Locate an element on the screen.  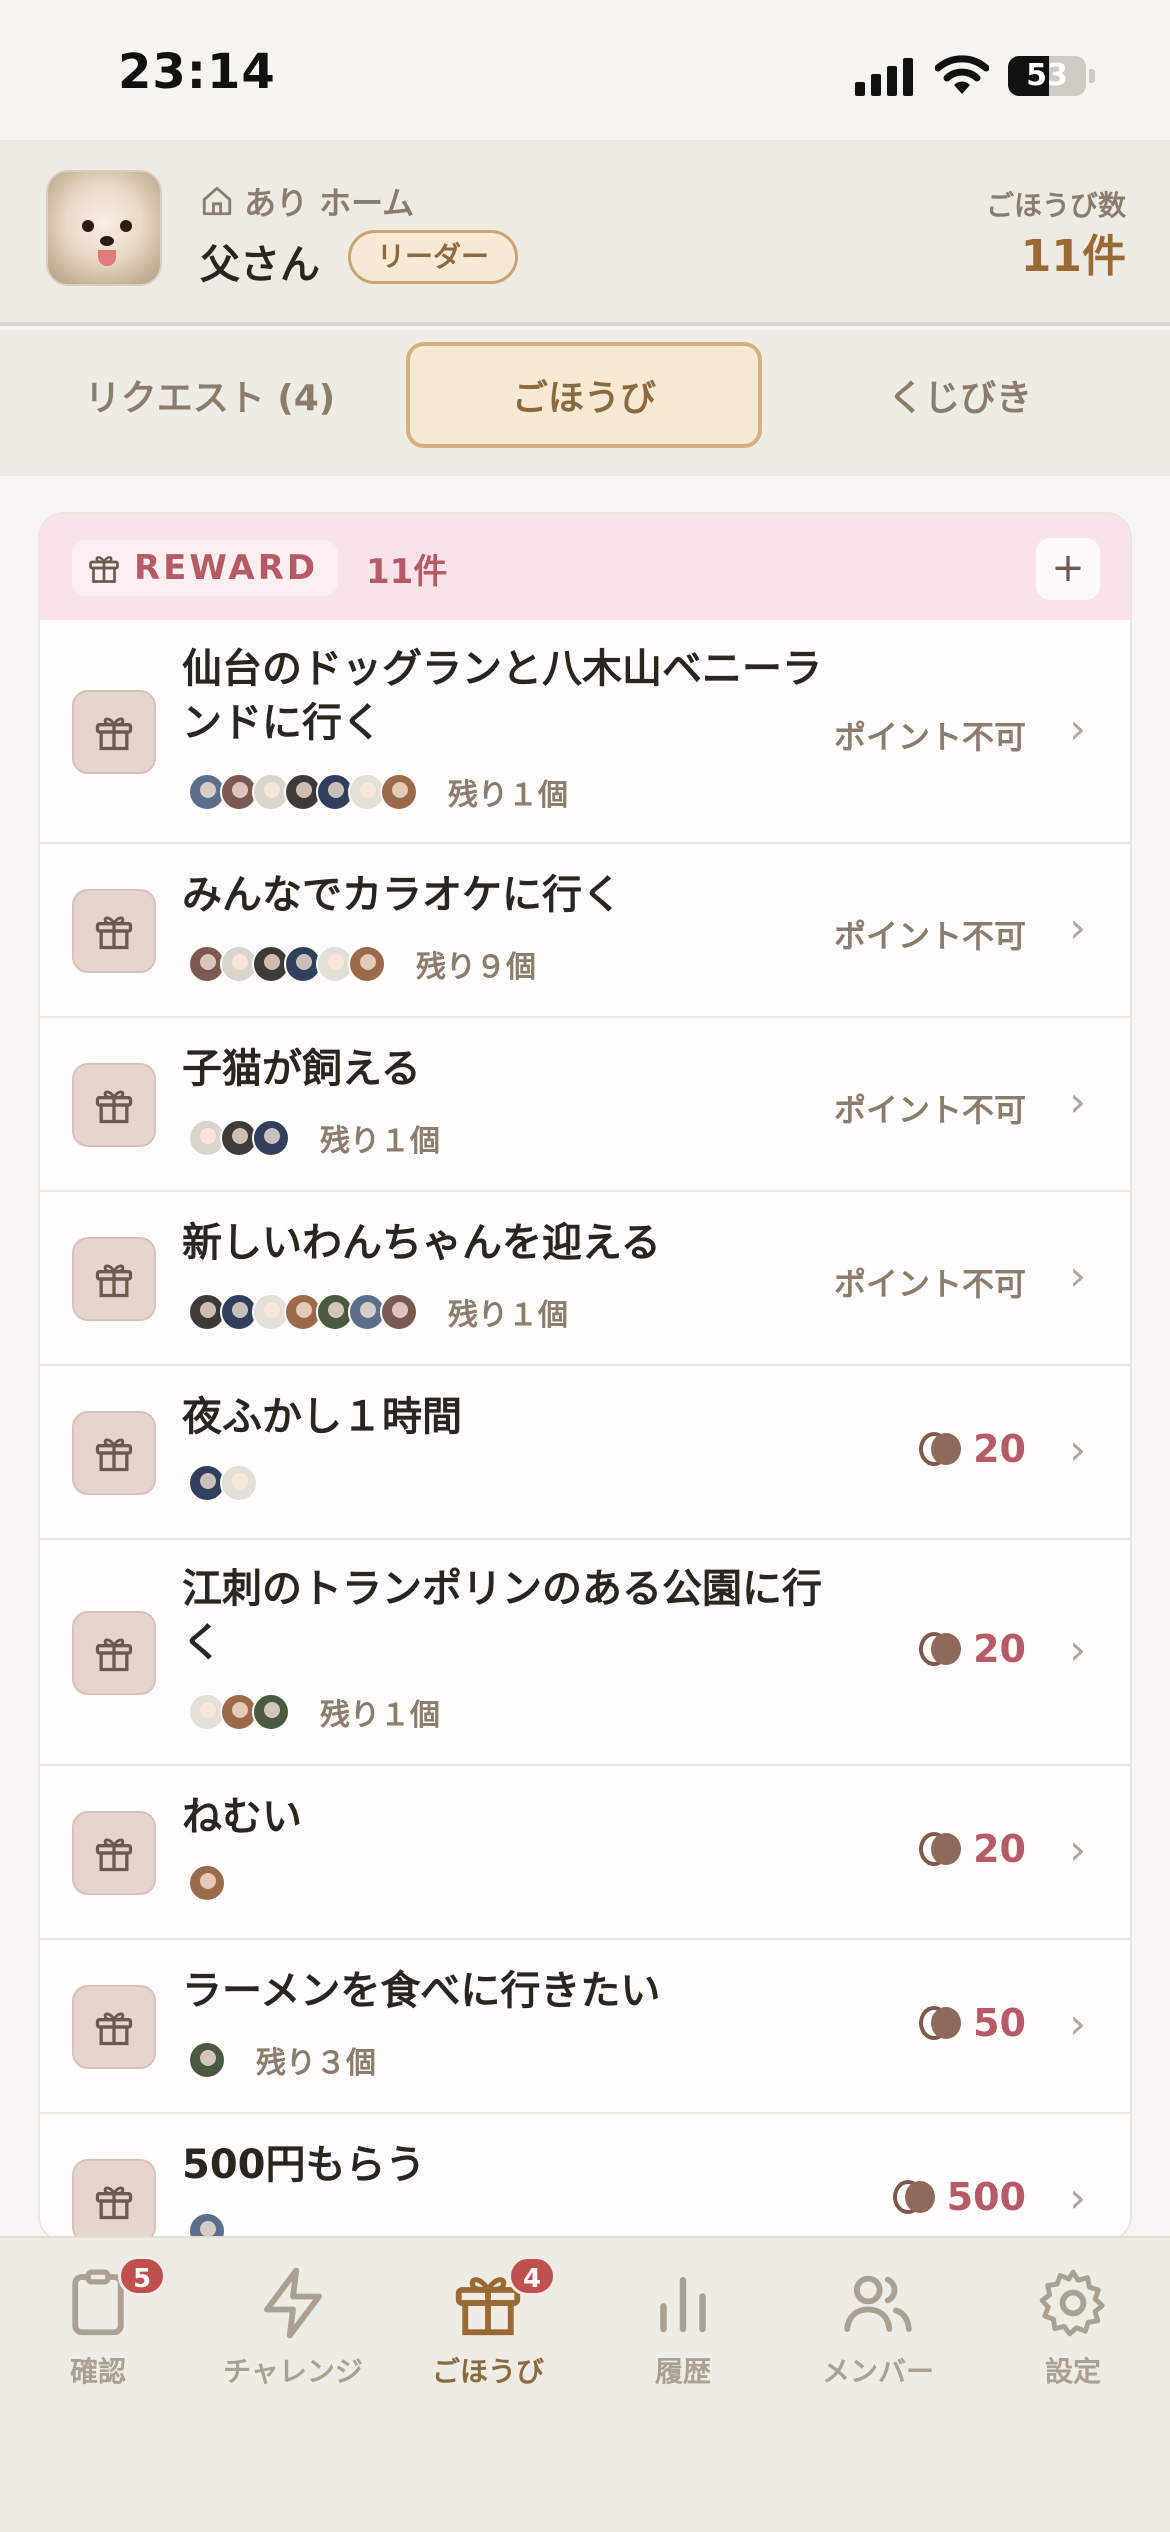
reward-points: 500 is located at coordinates (959, 2197).